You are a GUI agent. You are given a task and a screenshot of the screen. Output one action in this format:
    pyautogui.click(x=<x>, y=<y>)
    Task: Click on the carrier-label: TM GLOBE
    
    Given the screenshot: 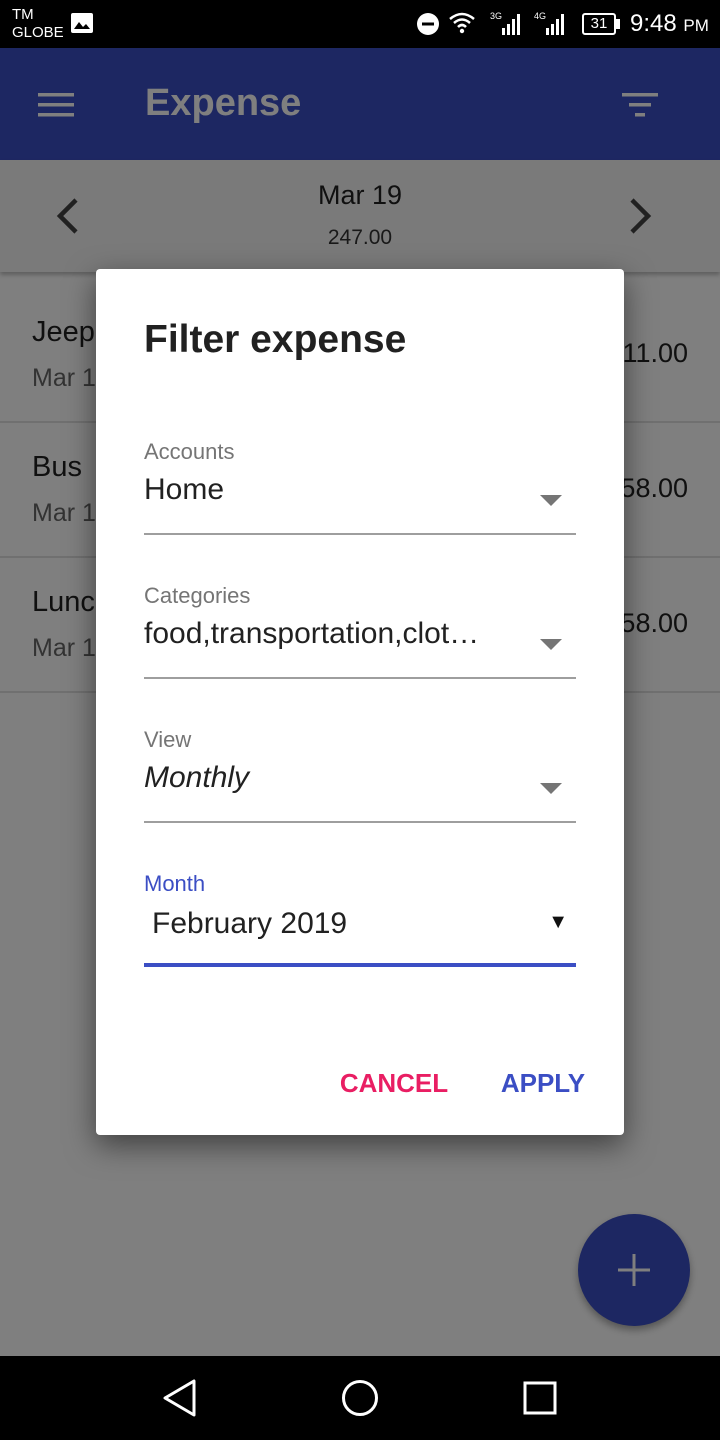 What is the action you would take?
    pyautogui.click(x=38, y=24)
    